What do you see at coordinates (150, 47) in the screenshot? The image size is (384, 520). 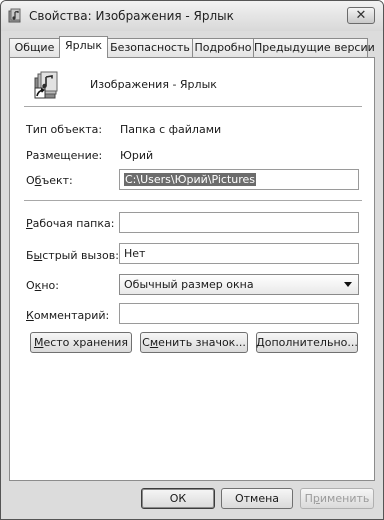 I see `tab-security: Безопасность` at bounding box center [150, 47].